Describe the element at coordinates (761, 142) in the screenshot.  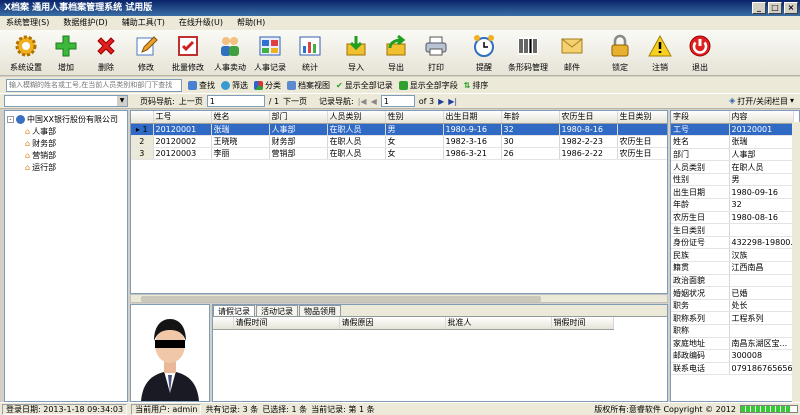
I see `detail-value: 张瑞` at that location.